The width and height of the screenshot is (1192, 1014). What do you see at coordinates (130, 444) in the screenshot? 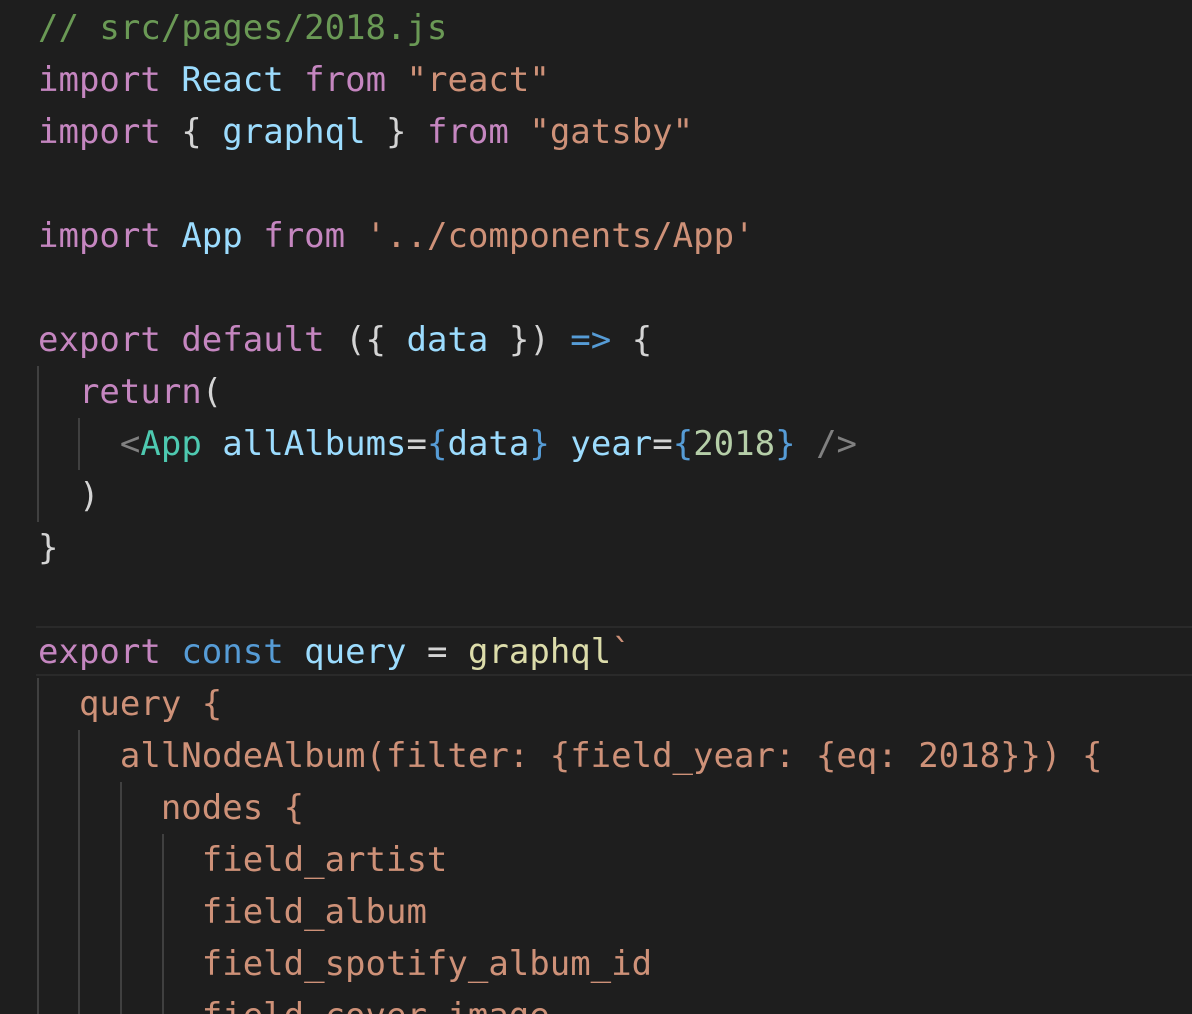
I see `code-token: <` at bounding box center [130, 444].